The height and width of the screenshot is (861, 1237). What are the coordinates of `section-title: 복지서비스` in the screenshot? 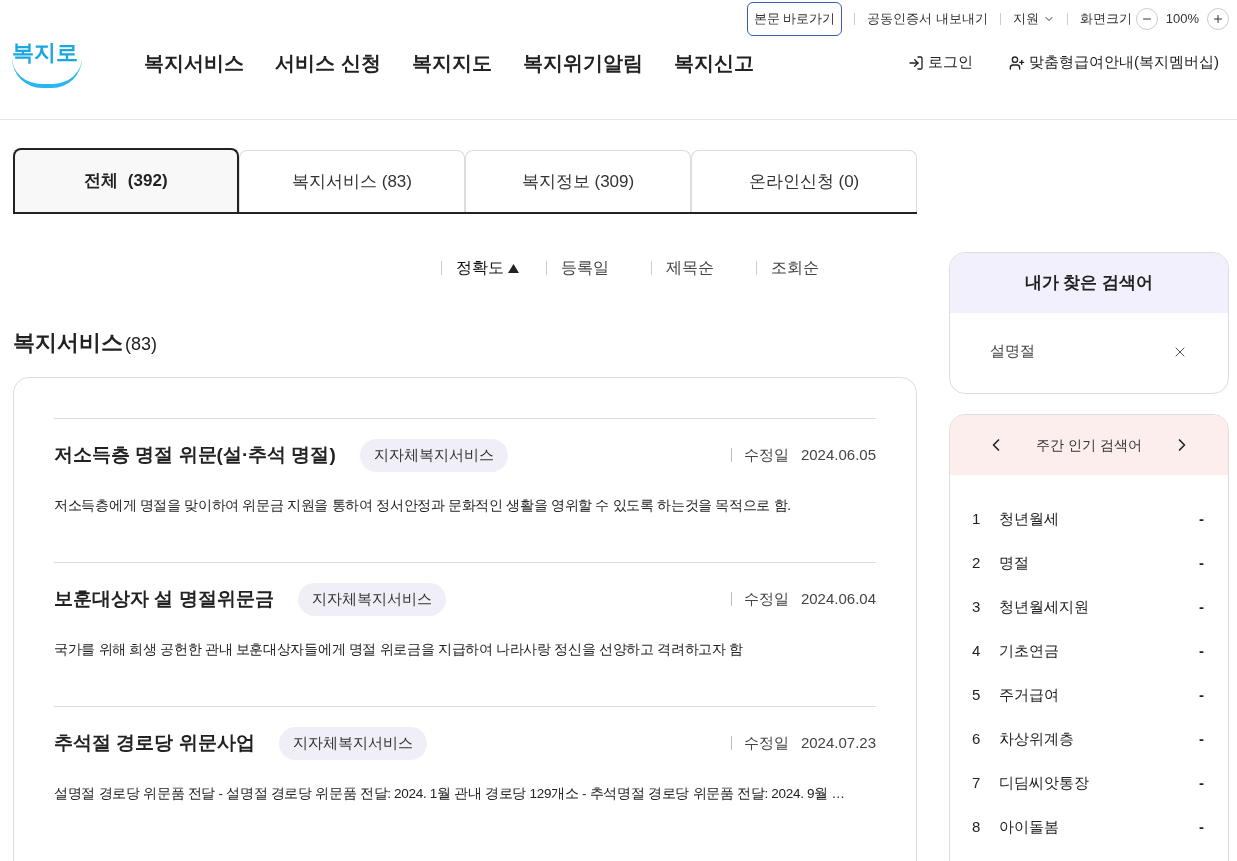 It's located at (68, 343).